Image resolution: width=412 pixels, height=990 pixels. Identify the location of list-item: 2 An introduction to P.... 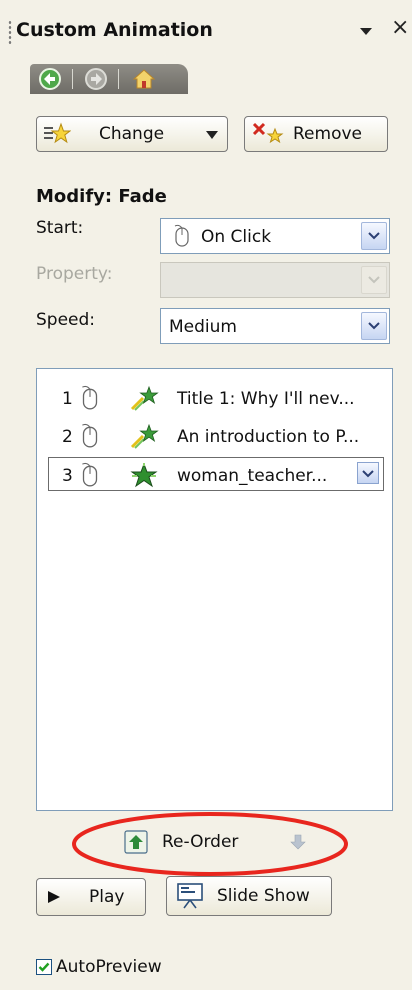
(214, 436).